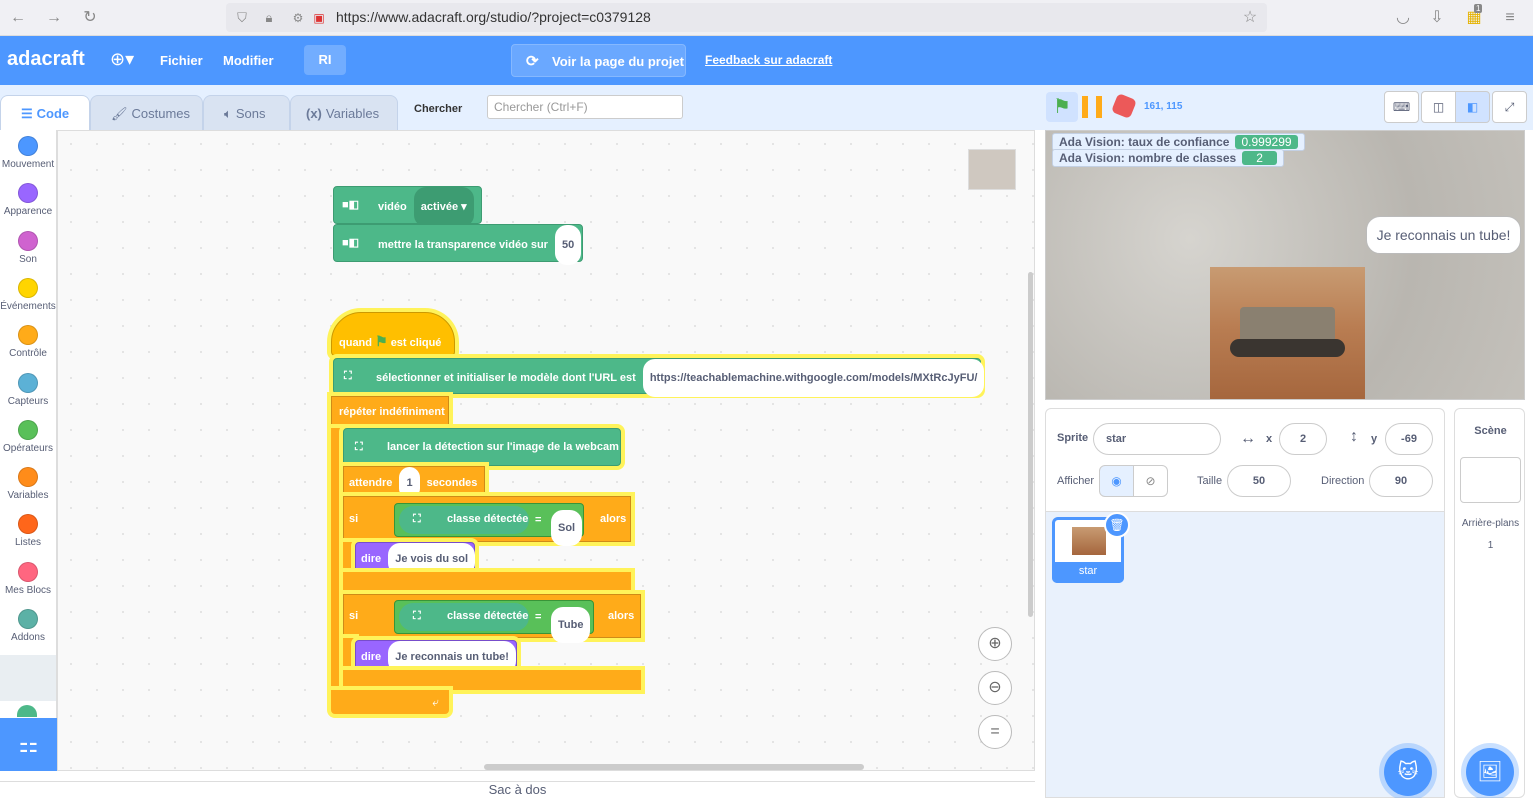 Image resolution: width=1533 pixels, height=798 pixels. I want to click on tab-variables: (x) Variables, so click(344, 112).